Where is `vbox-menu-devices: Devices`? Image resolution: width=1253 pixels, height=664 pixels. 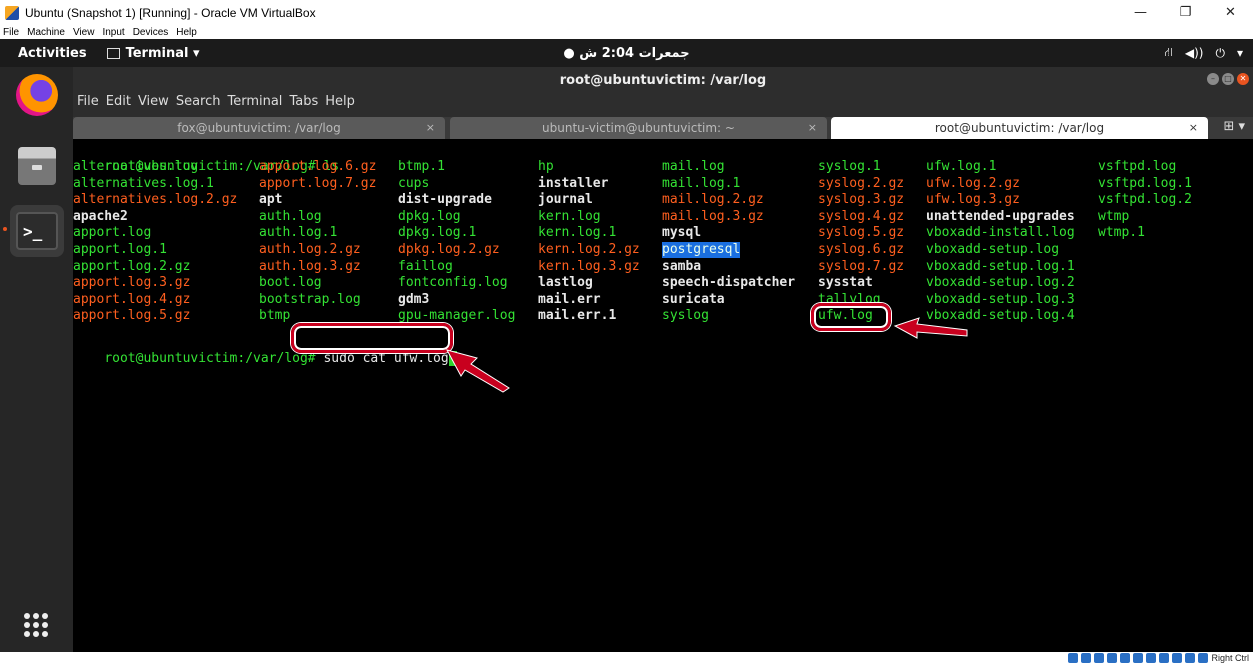
vbox-menu-devices: Devices is located at coordinates (151, 32).